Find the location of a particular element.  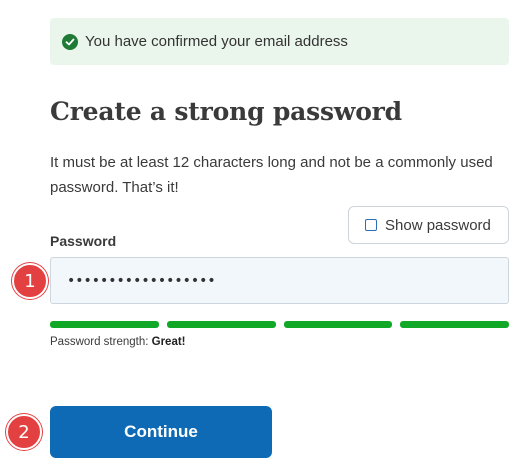

password-strength-meter is located at coordinates (279, 324).